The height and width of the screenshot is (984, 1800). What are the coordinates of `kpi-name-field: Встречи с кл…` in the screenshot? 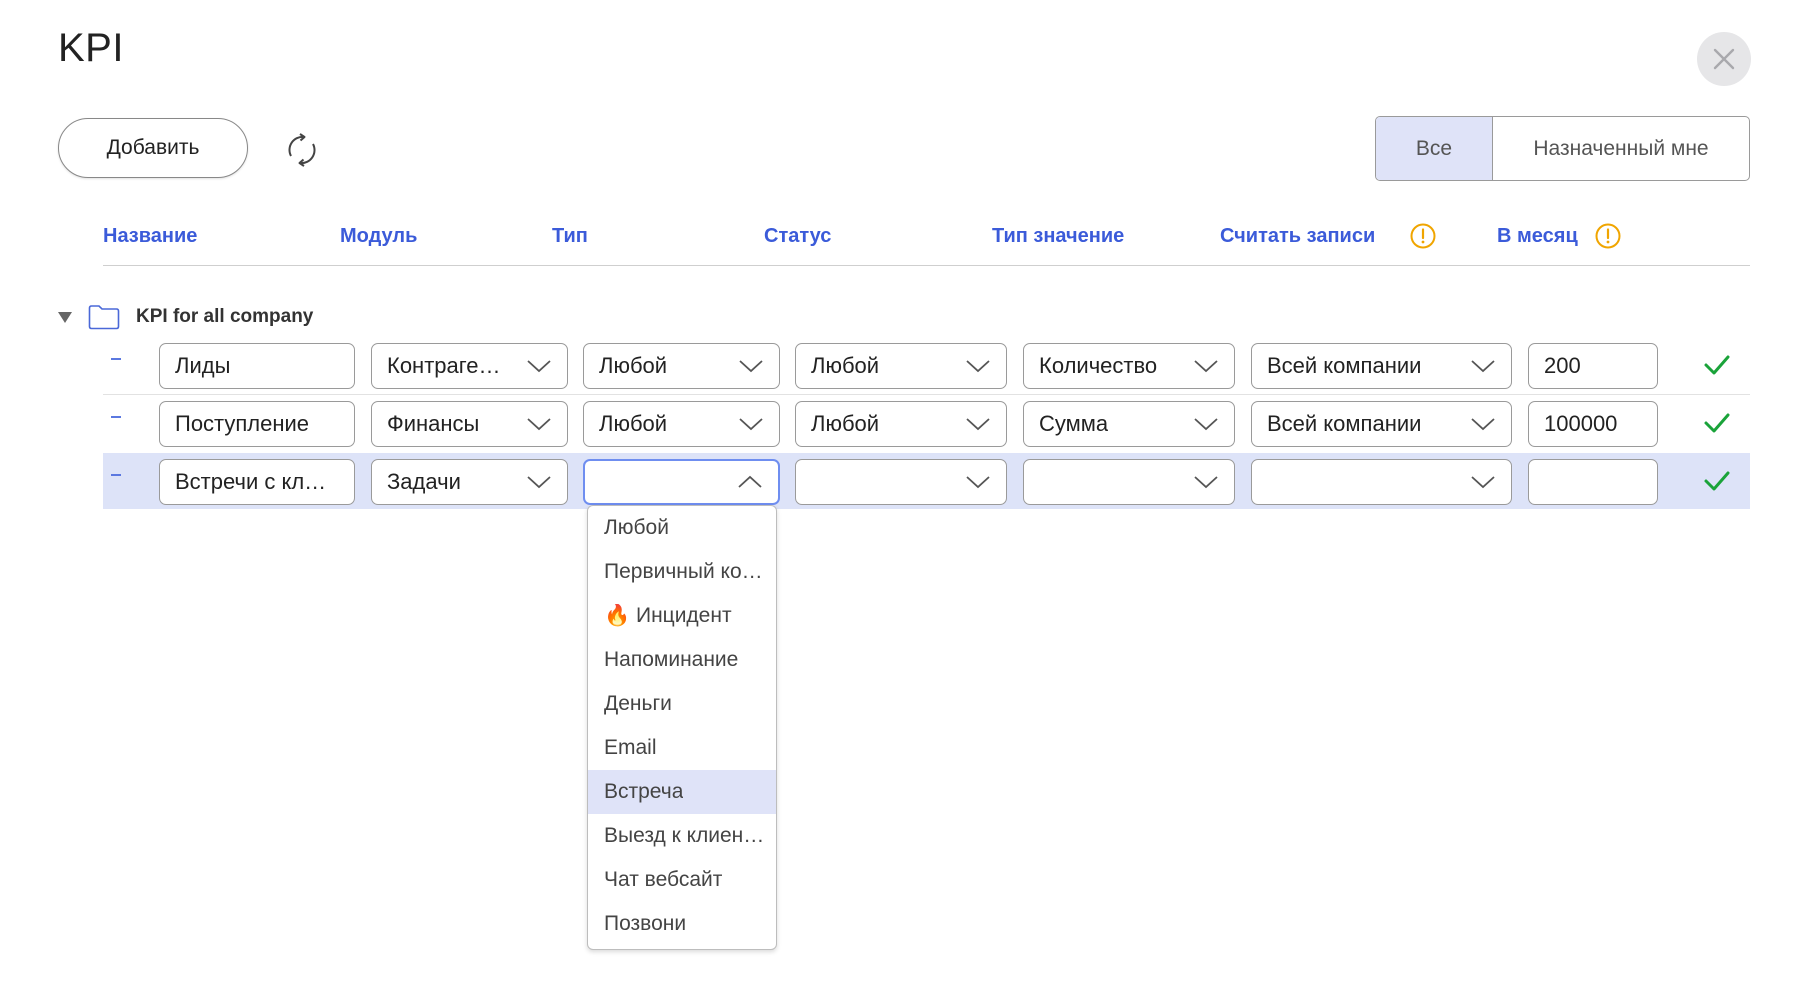 It's located at (257, 482).